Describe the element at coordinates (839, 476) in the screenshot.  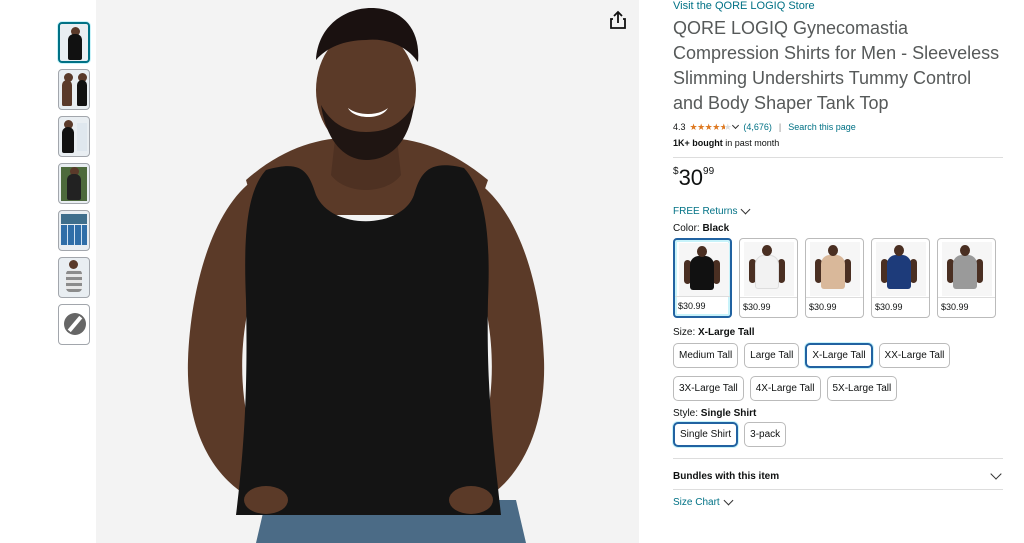
I see `bundles-accordion: Bundles with this item` at that location.